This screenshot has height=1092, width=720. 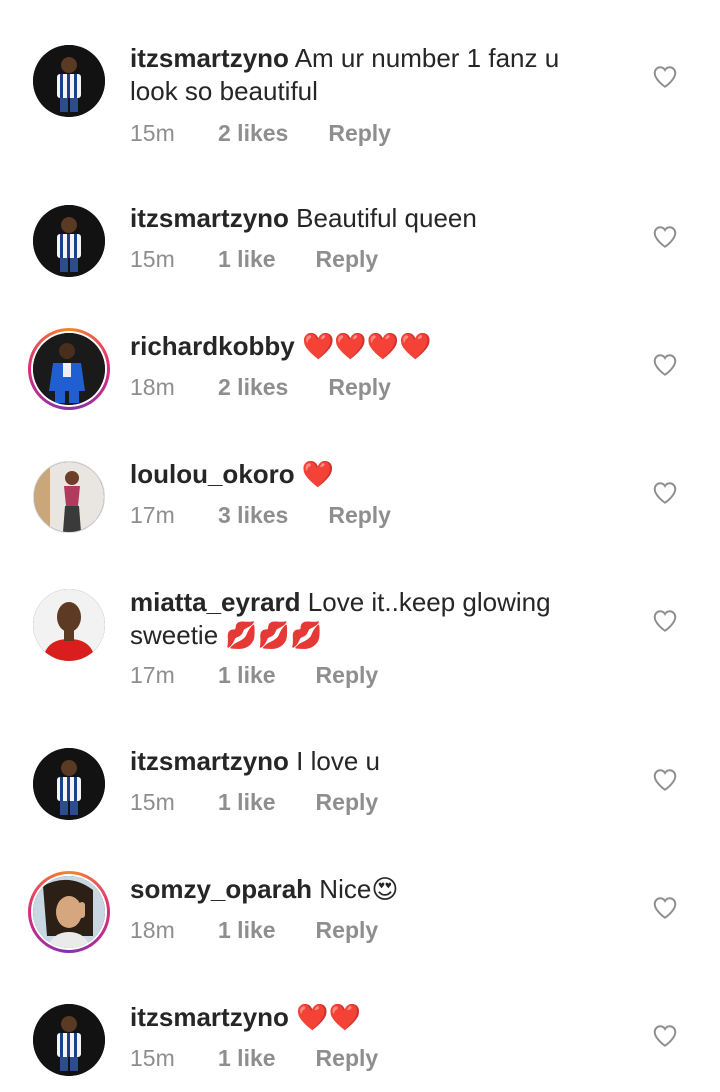 What do you see at coordinates (212, 474) in the screenshot?
I see `username-link: loulou_okoro` at bounding box center [212, 474].